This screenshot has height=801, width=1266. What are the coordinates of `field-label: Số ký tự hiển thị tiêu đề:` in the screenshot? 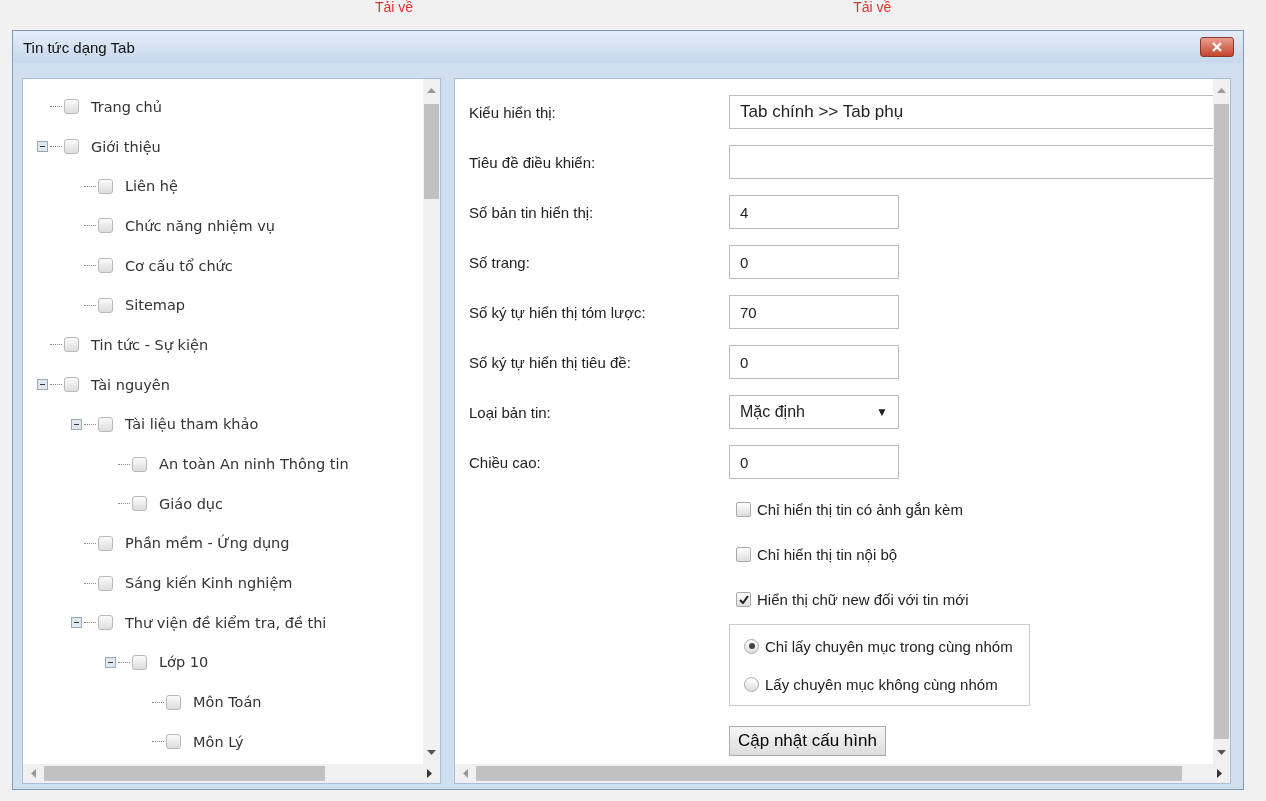 It's located at (550, 362).